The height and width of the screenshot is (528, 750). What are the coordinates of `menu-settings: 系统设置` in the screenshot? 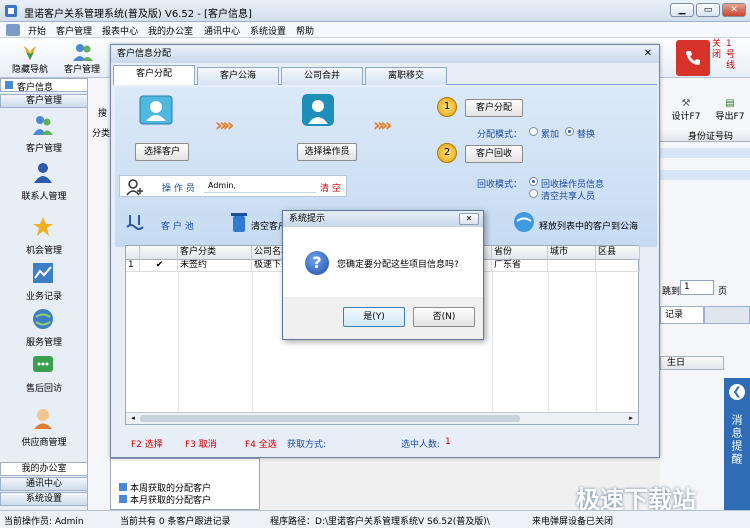 It's located at (268, 30).